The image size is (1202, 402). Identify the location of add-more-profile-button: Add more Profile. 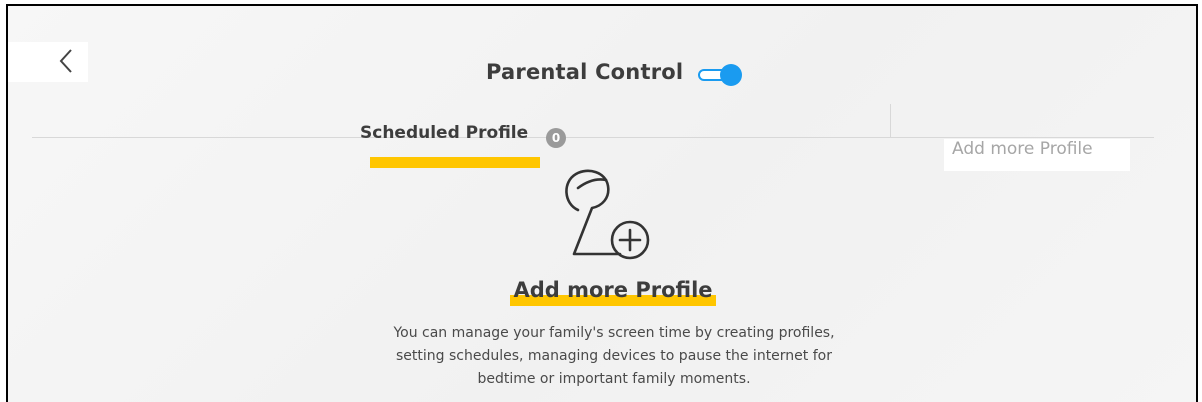
(612, 294).